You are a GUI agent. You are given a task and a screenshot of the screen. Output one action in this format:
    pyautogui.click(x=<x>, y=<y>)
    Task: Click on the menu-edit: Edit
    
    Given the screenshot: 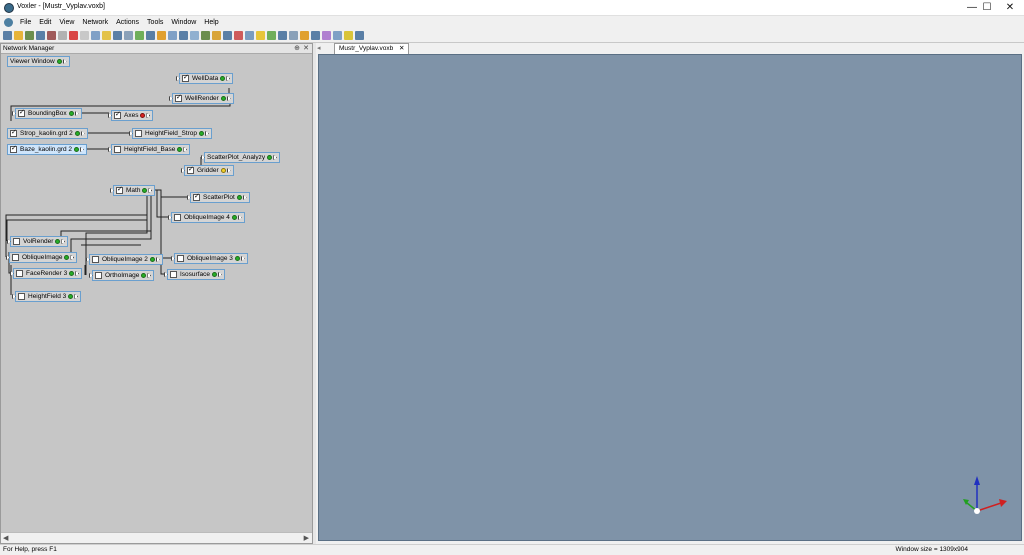 What is the action you would take?
    pyautogui.click(x=45, y=22)
    